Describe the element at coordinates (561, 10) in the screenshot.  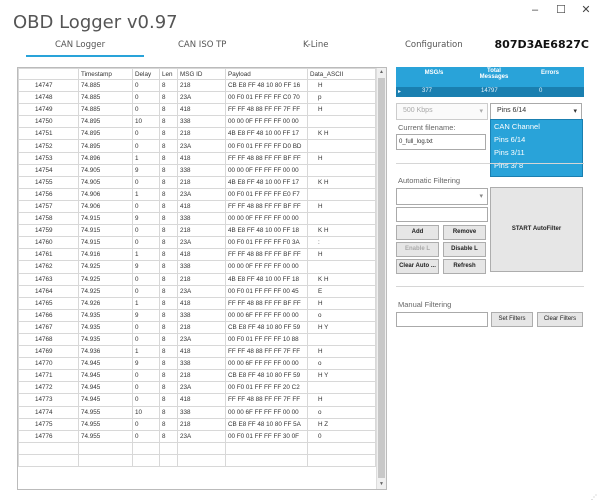
I see `maximize-button: ☐` at that location.